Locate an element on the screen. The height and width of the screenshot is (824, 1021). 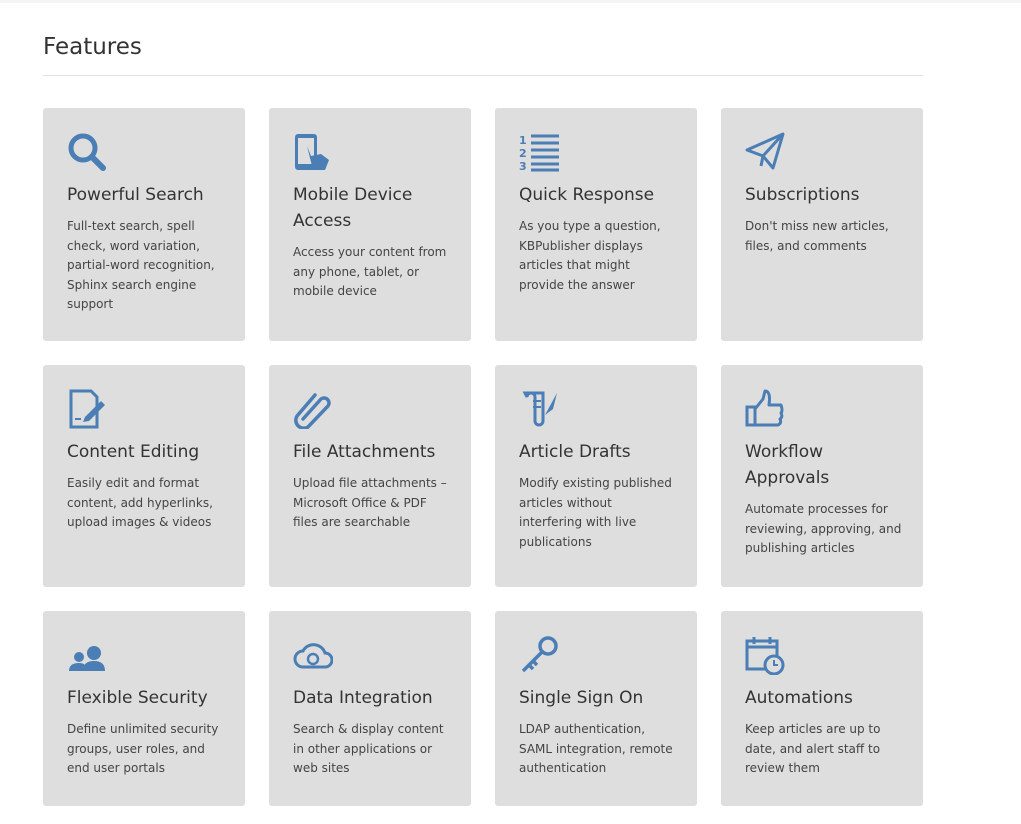
mobile-touch-icon is located at coordinates (312, 152).